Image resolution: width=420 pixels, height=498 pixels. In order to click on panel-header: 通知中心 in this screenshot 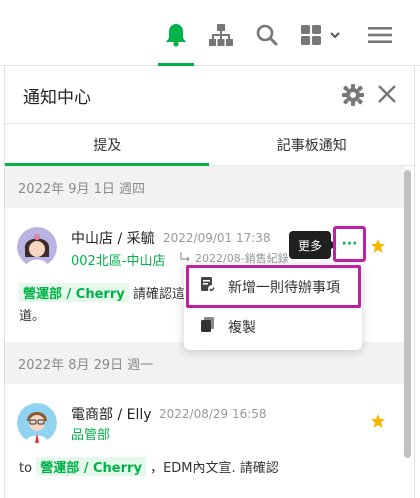, I will do `click(209, 95)`.